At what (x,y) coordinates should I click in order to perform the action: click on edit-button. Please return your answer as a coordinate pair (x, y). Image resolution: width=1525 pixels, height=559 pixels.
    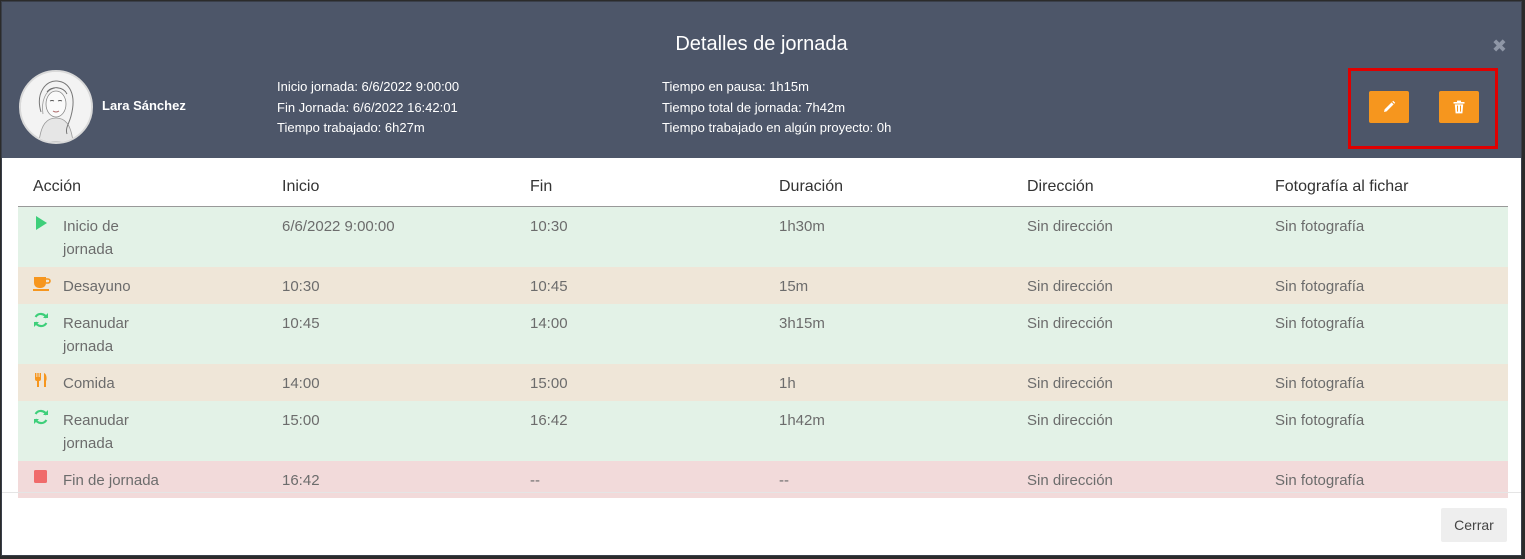
    Looking at the image, I should click on (1389, 107).